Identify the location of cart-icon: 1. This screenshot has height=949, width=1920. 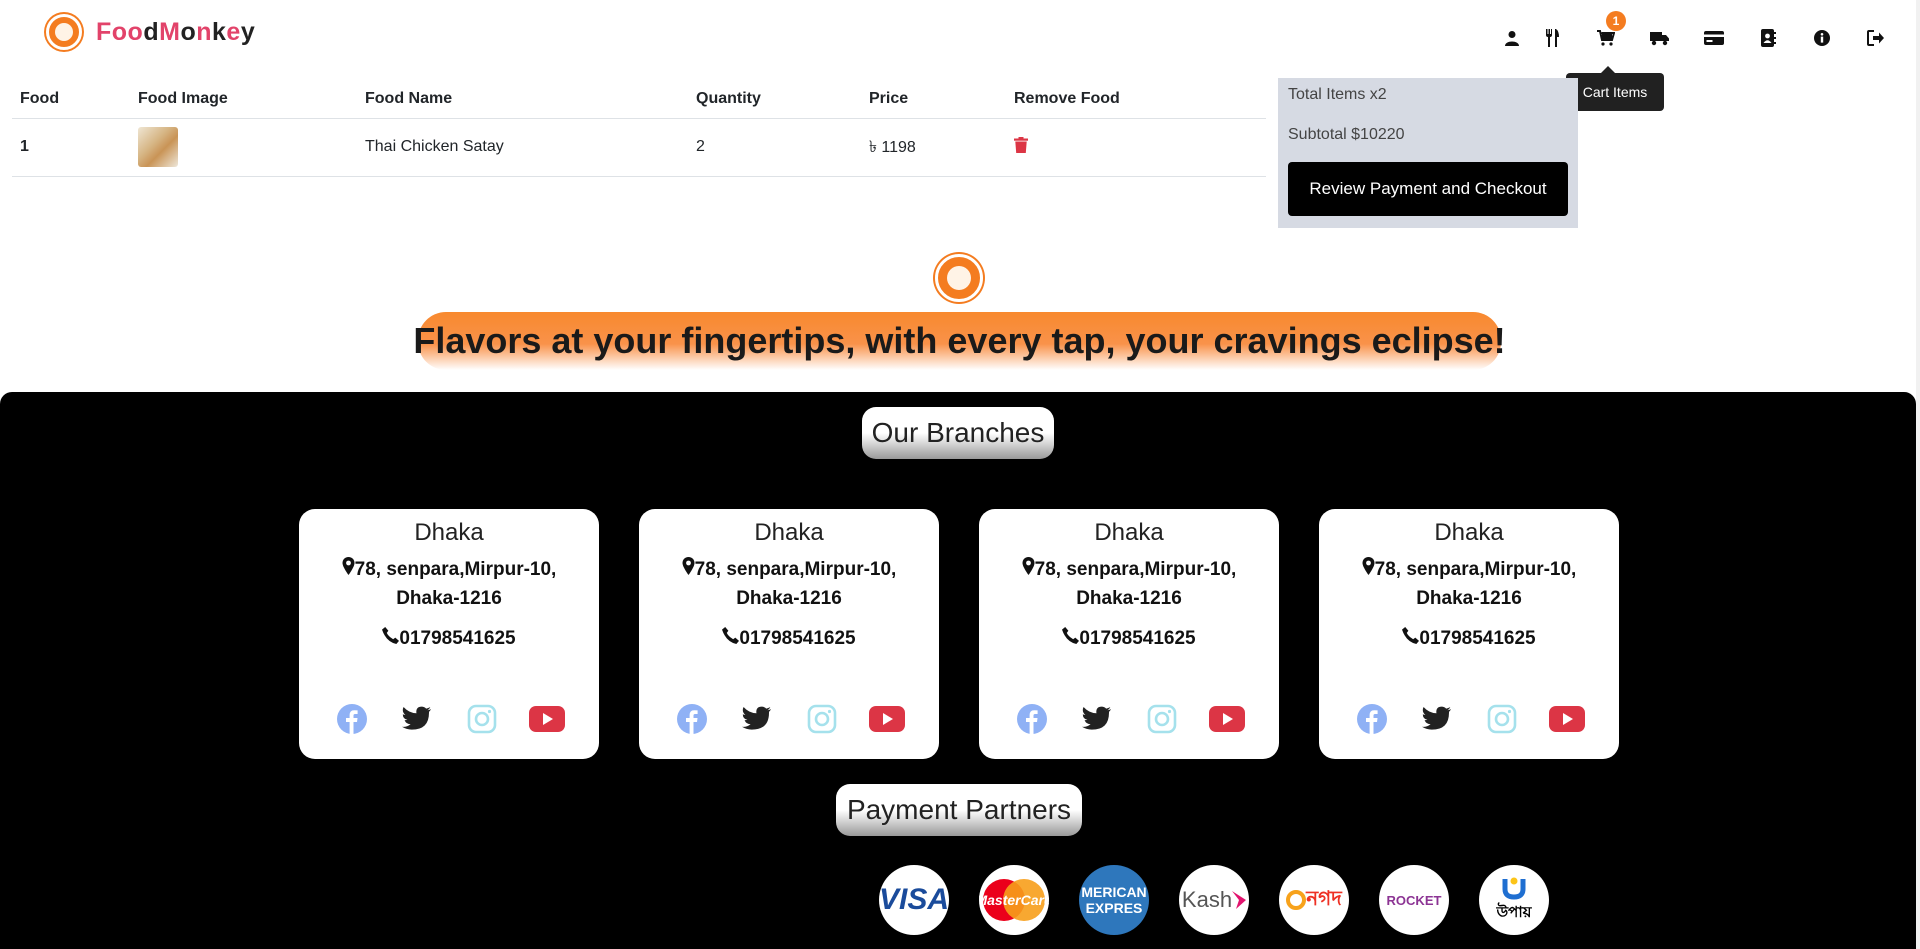
(1610, 30).